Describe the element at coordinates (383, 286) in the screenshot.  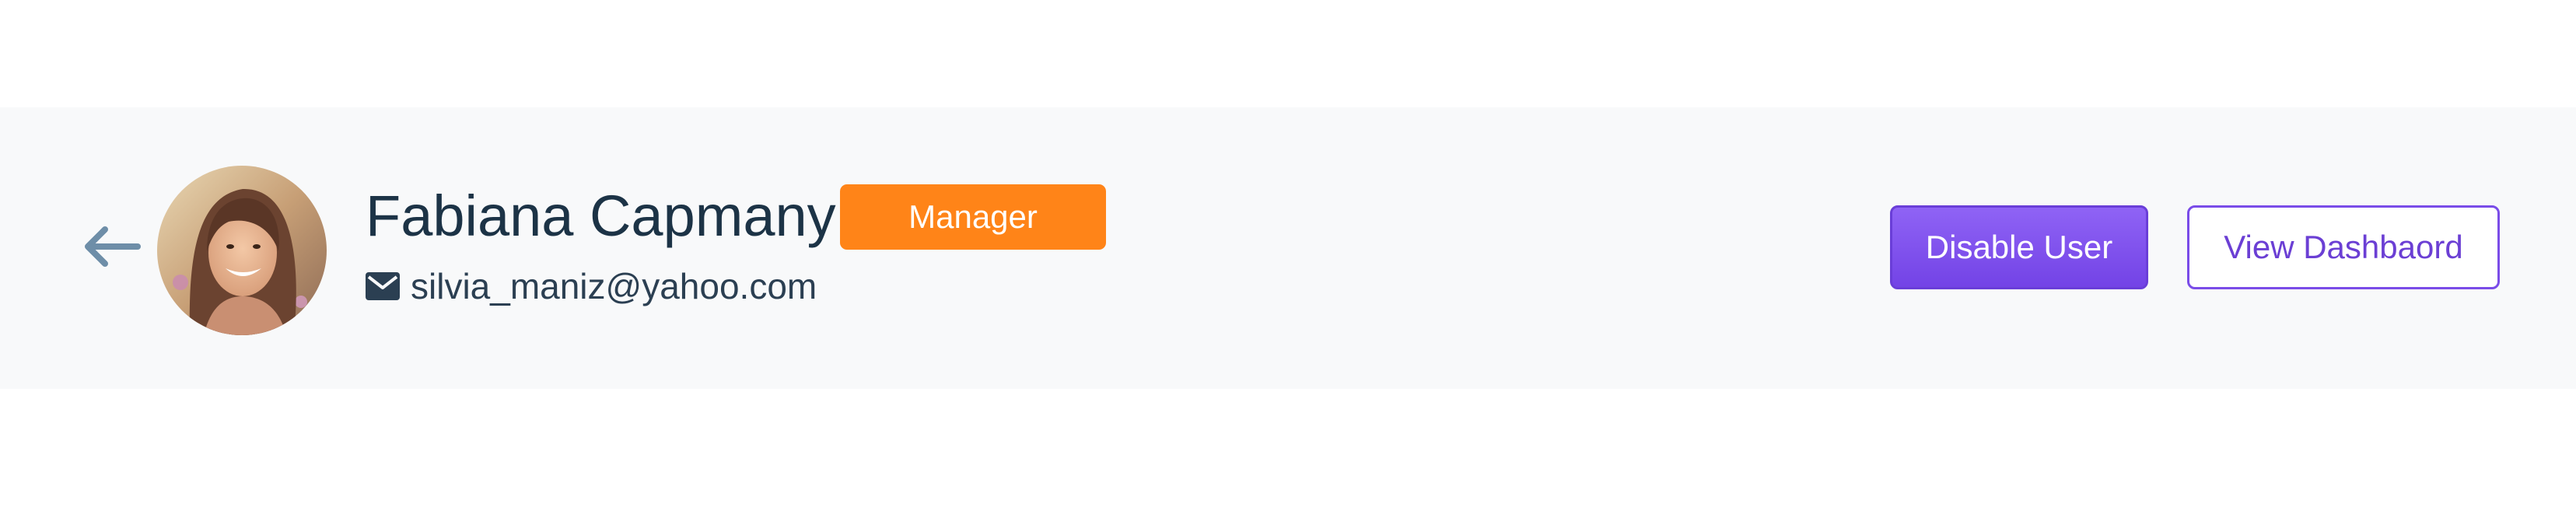
I see `envelope-icon` at that location.